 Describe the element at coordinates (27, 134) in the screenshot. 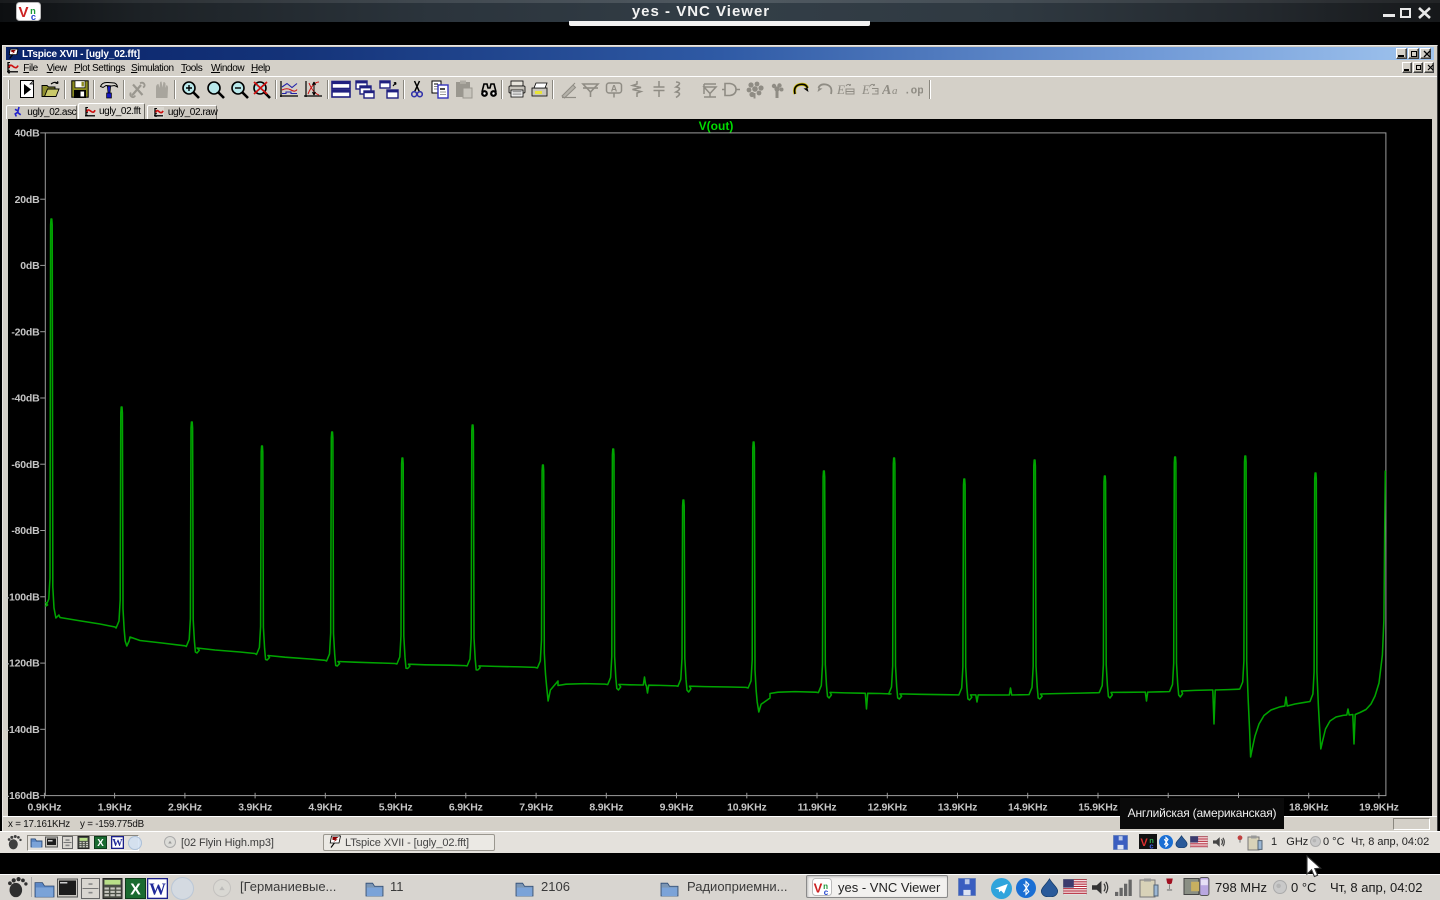

I see `svg-text: 40dB` at that location.